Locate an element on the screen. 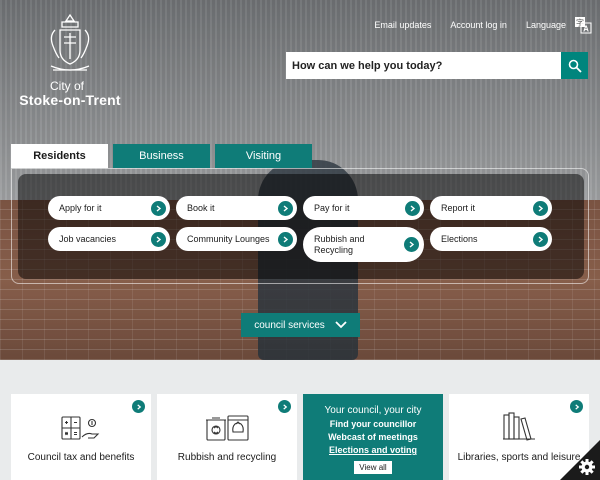 The height and width of the screenshot is (480, 600). card-rubbish-recycling: Rubbish and recycling is located at coordinates (227, 437).